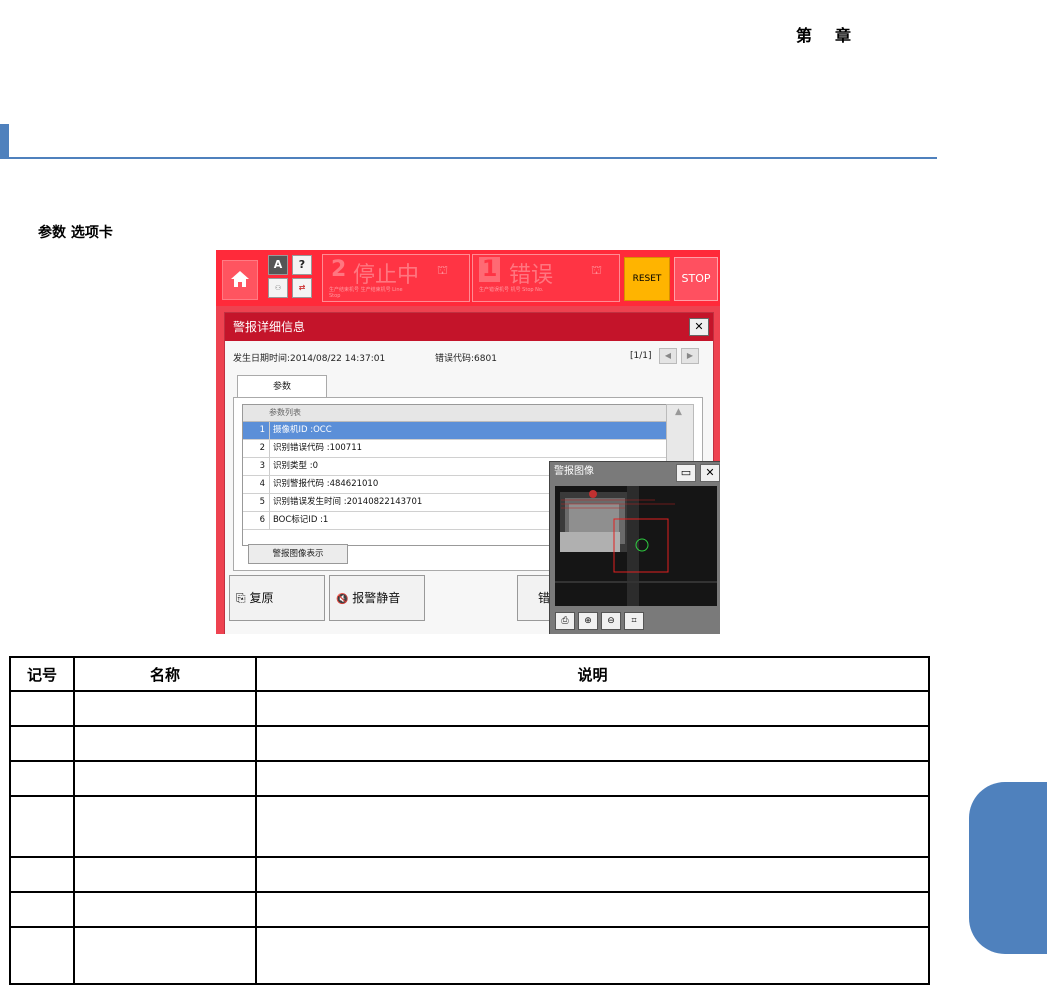 This screenshot has height=1004, width=1047. I want to click on column-header-symbol: 记号, so click(42, 674).